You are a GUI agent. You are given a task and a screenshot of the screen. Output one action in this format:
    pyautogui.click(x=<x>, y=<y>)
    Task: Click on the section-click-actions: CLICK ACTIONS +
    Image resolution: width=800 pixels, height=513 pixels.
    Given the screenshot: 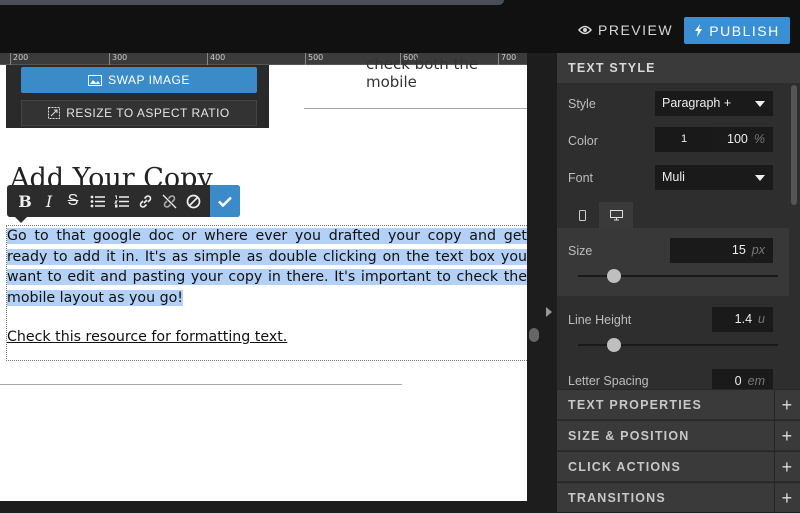 What is the action you would take?
    pyautogui.click(x=678, y=466)
    